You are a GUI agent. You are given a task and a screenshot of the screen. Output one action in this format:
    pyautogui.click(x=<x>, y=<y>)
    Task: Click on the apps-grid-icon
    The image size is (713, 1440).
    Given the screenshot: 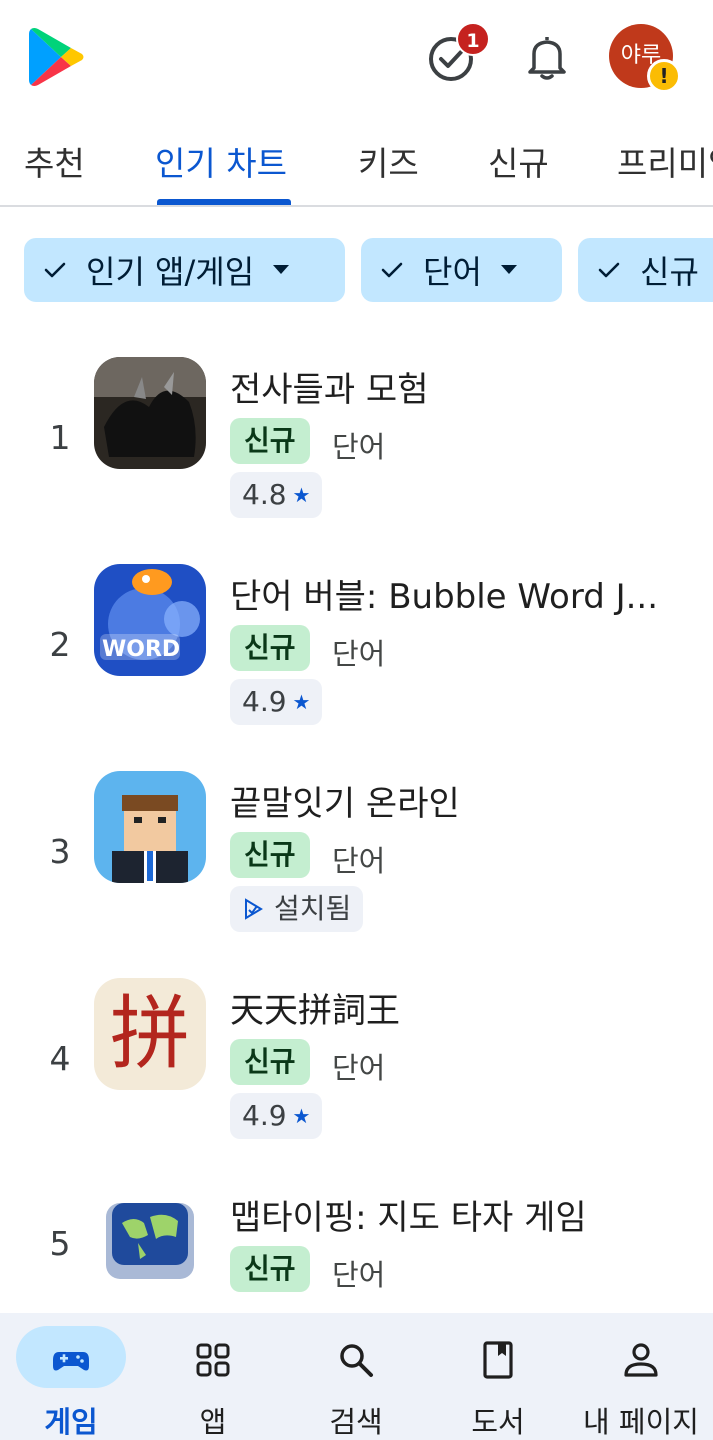 What is the action you would take?
    pyautogui.click(x=213, y=1360)
    